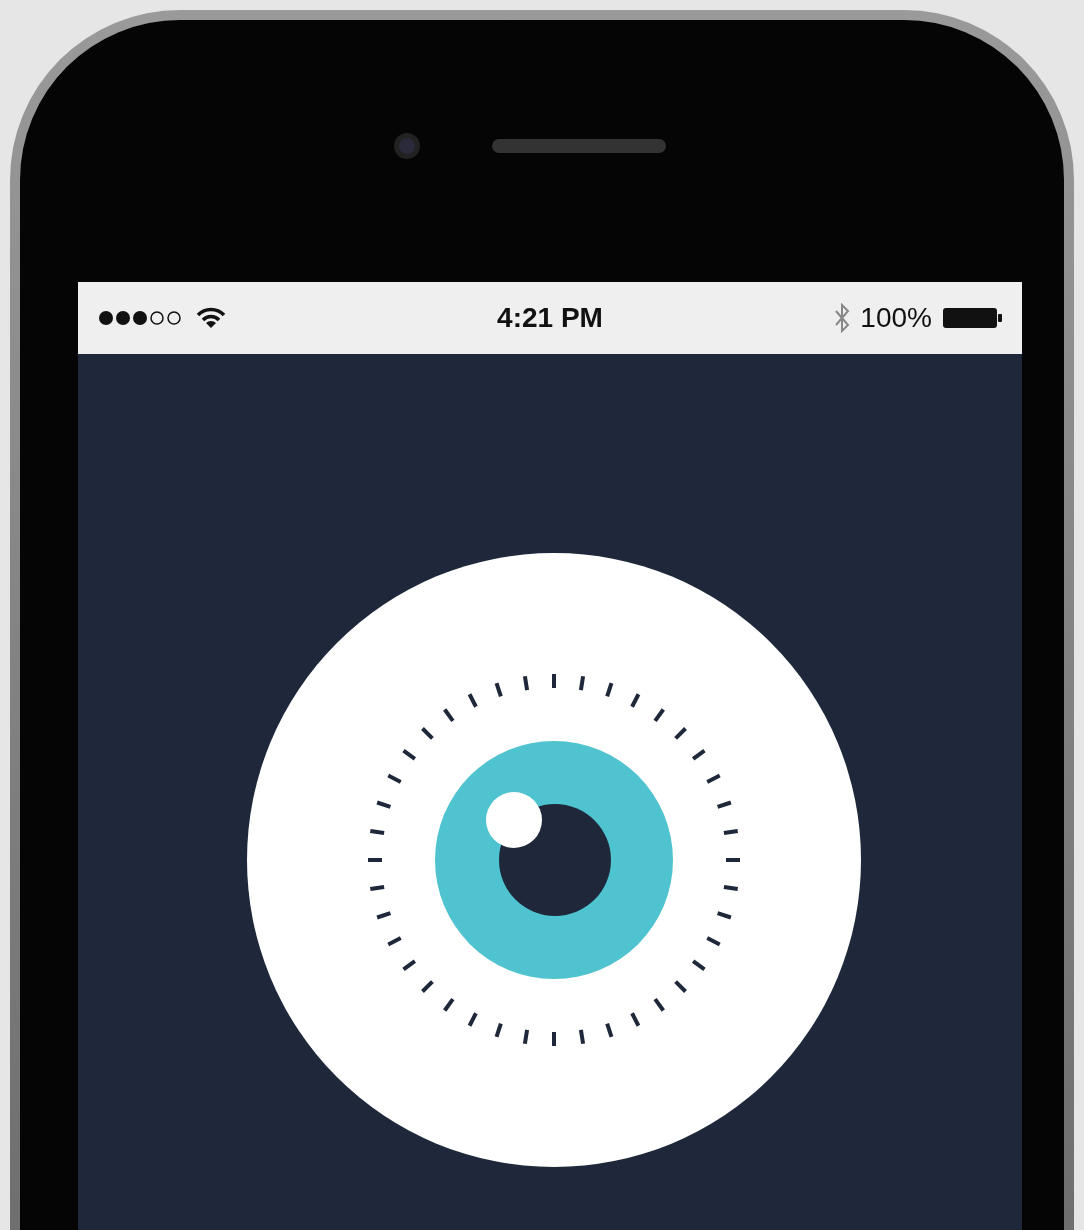 This screenshot has height=1230, width=1084. What do you see at coordinates (211, 318) in the screenshot?
I see `wifi-icon` at bounding box center [211, 318].